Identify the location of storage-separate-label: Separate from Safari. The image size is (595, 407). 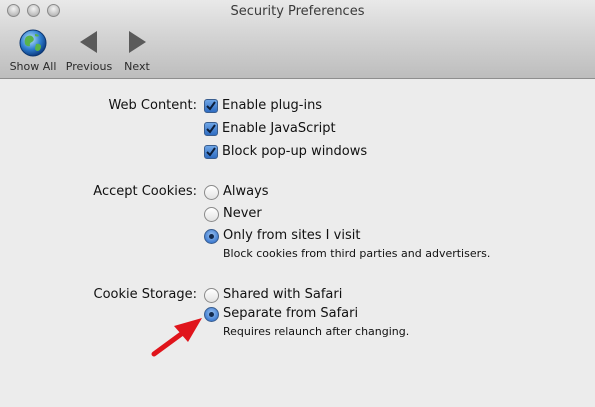
(290, 314).